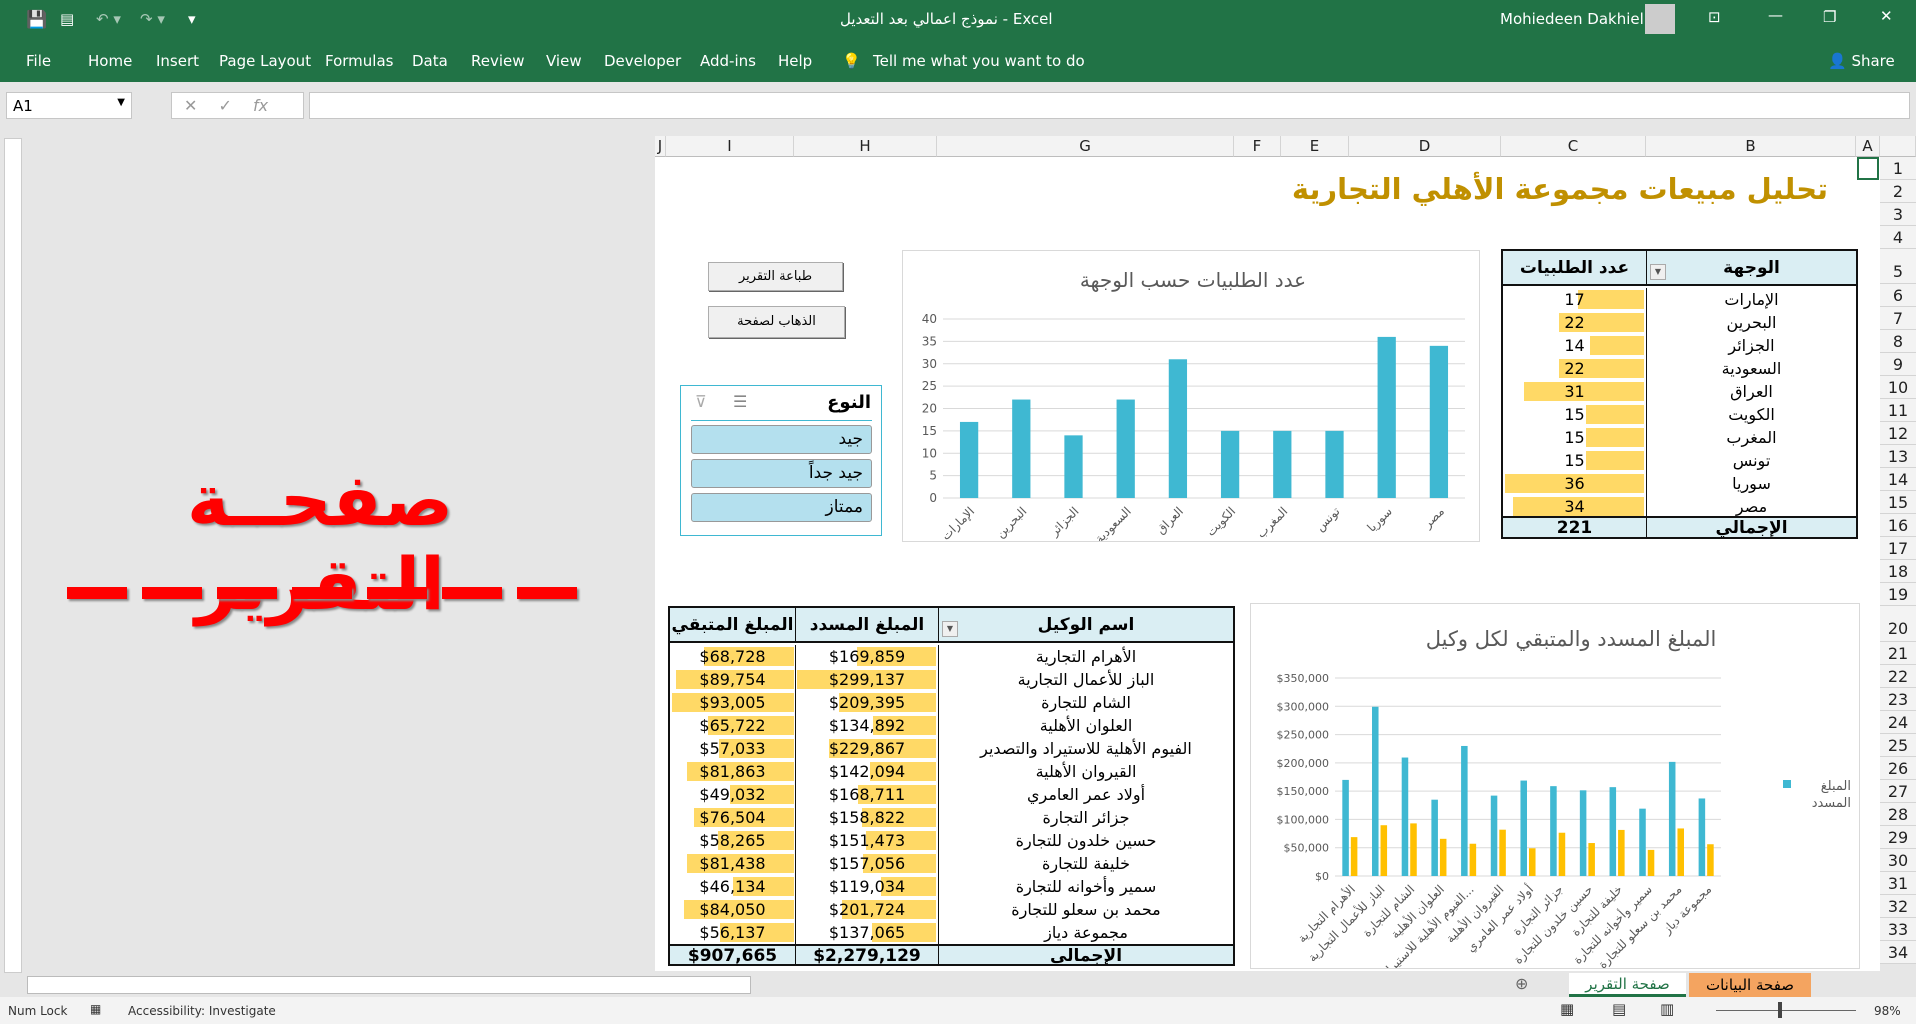  What do you see at coordinates (225, 105) in the screenshot?
I see `enter-icon: ✓` at bounding box center [225, 105].